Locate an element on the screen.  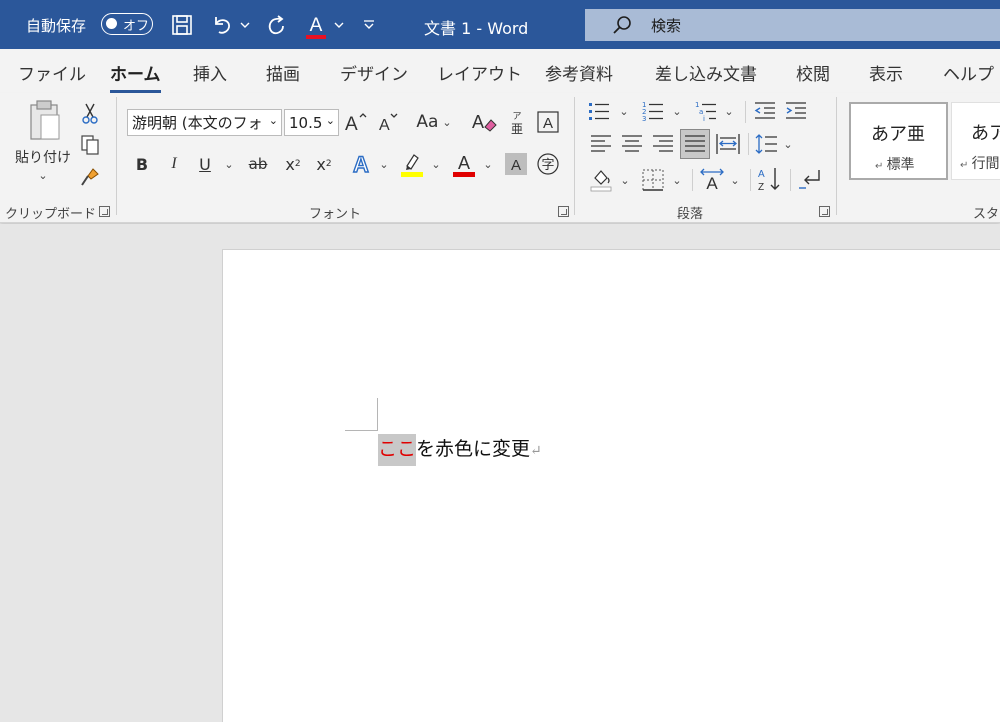
phonetic-guide-icon: ア亜 is located at coordinates (517, 122).